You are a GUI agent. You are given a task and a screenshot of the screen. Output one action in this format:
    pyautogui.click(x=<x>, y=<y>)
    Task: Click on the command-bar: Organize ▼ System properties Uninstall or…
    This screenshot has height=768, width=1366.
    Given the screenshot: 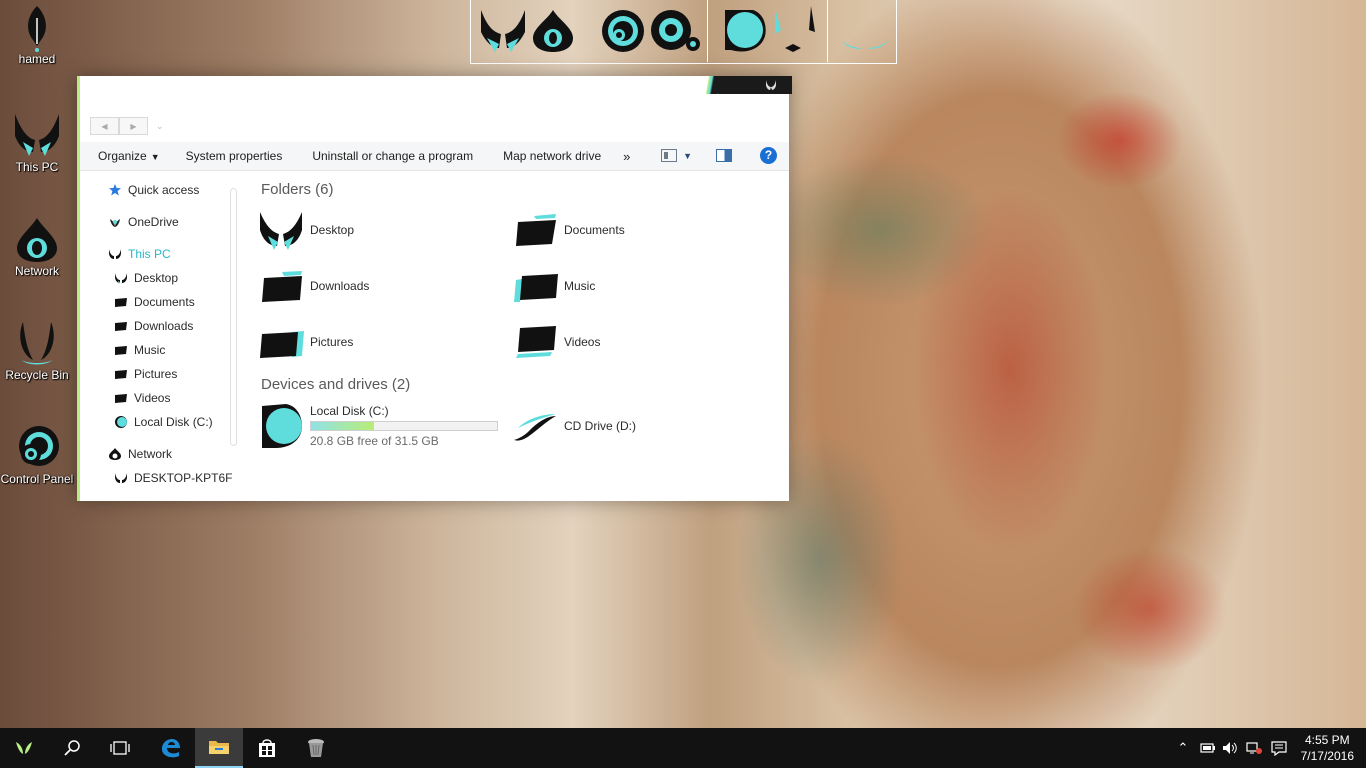 What is the action you would take?
    pyautogui.click(x=434, y=156)
    